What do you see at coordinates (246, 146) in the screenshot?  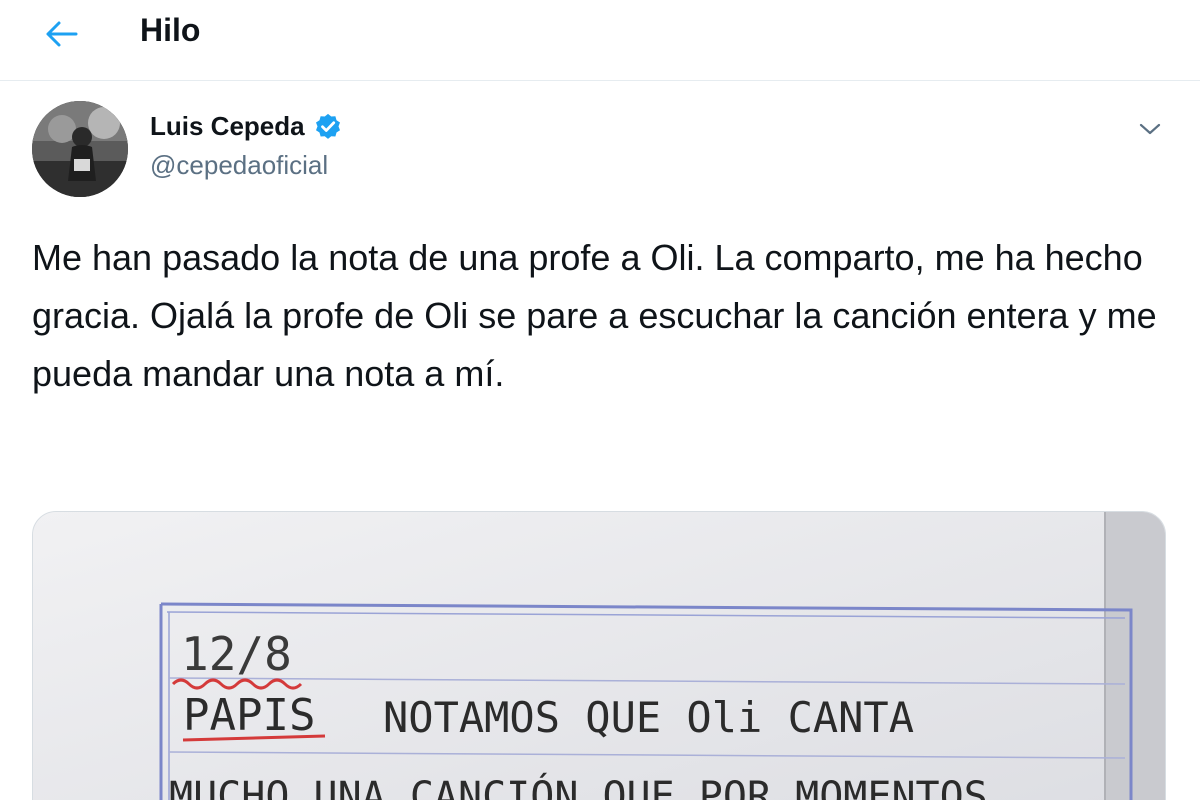 I see `author-block: Luis Cepeda @cepedaoficial` at bounding box center [246, 146].